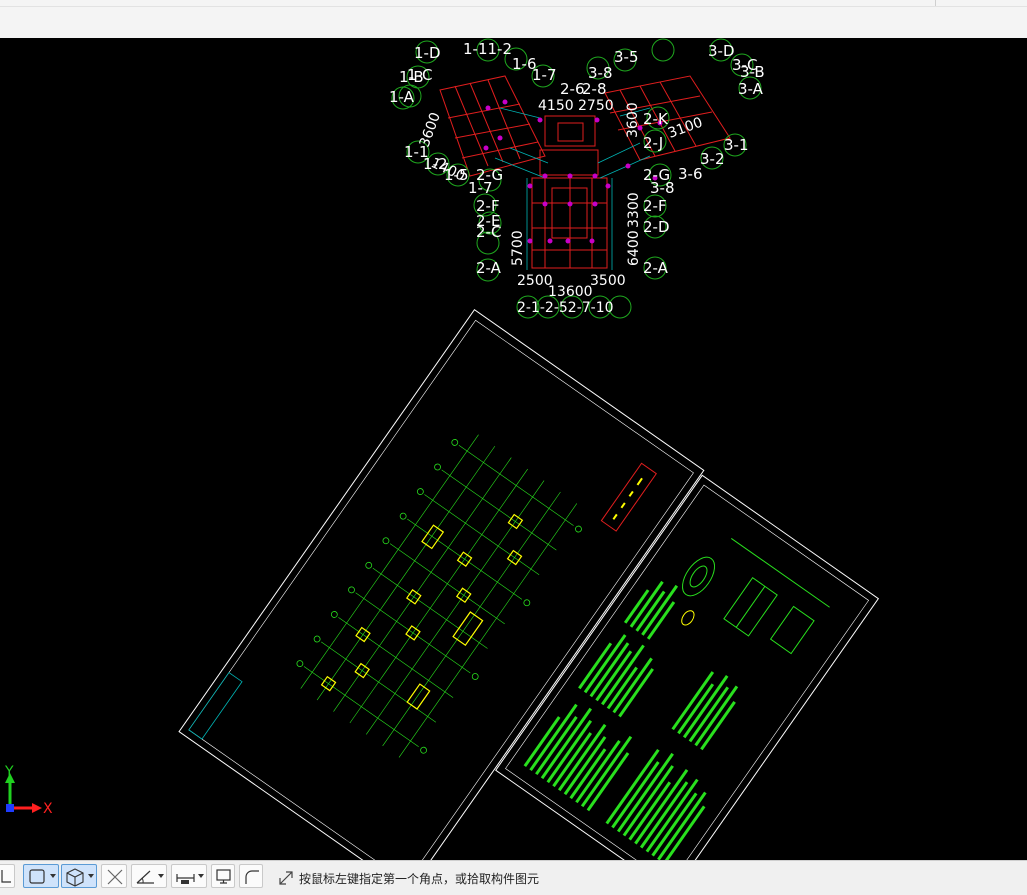 This screenshot has height=895, width=1027. I want to click on screen-tool-button, so click(223, 876).